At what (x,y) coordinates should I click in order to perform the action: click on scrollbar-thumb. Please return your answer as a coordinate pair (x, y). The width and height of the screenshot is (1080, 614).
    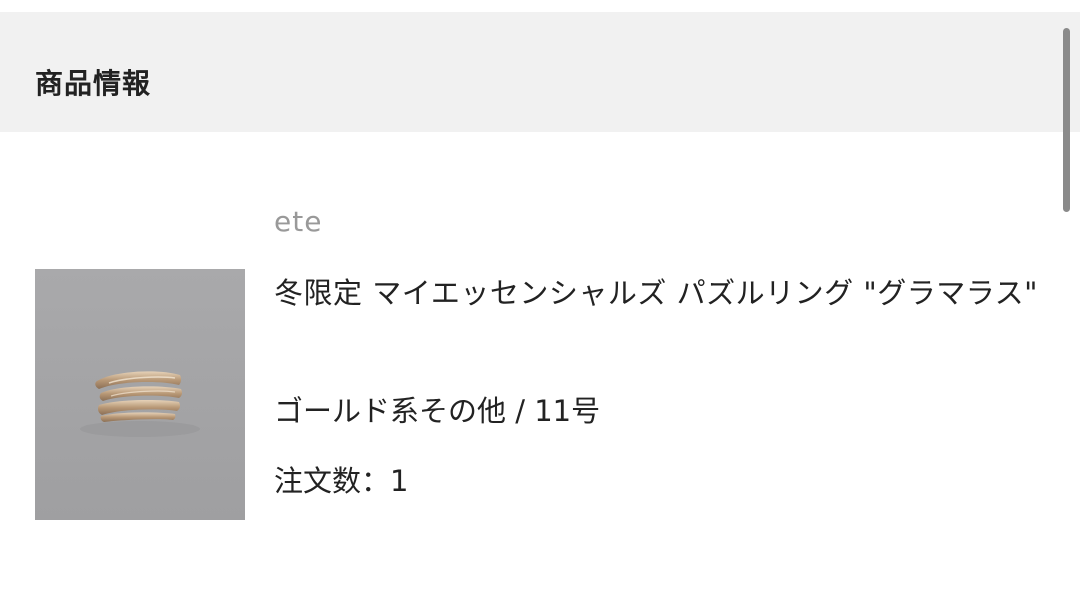
    Looking at the image, I should click on (1066, 120).